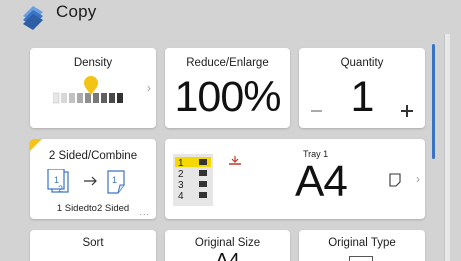 The height and width of the screenshot is (261, 461). I want to click on original-size-tile: Original Size A4, so click(227, 245).